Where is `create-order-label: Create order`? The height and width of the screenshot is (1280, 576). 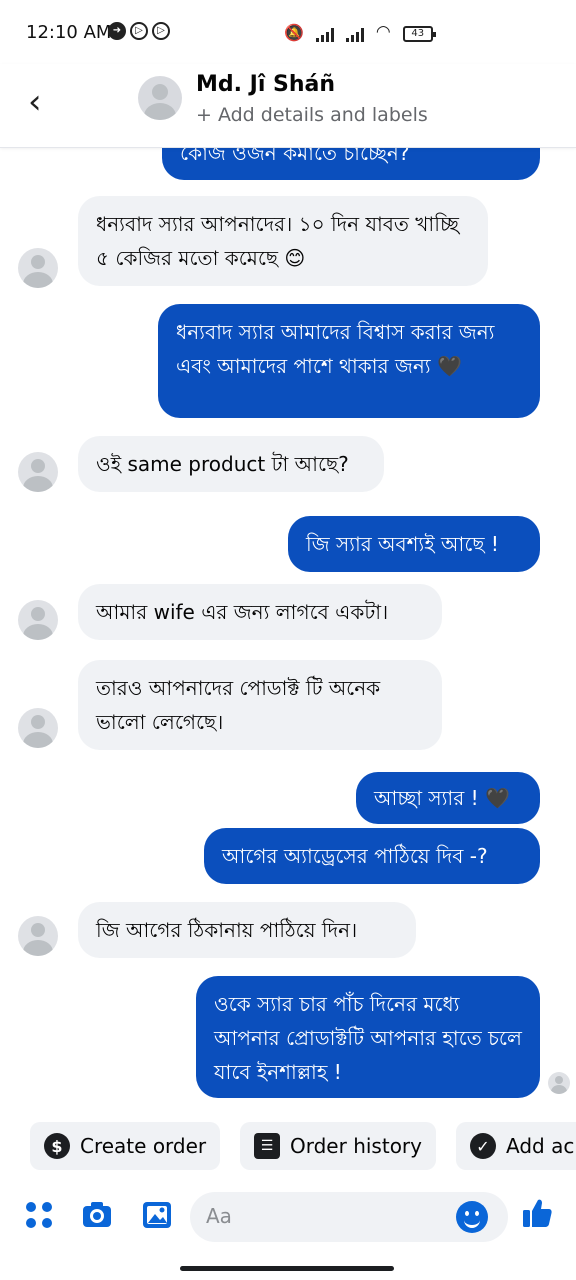
create-order-label: Create order is located at coordinates (143, 1146).